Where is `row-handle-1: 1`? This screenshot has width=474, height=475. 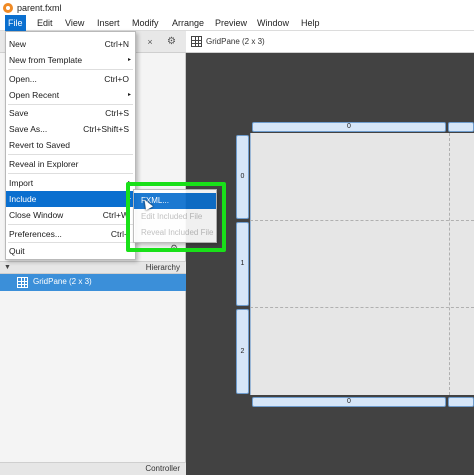
row-handle-1: 1 is located at coordinates (242, 264).